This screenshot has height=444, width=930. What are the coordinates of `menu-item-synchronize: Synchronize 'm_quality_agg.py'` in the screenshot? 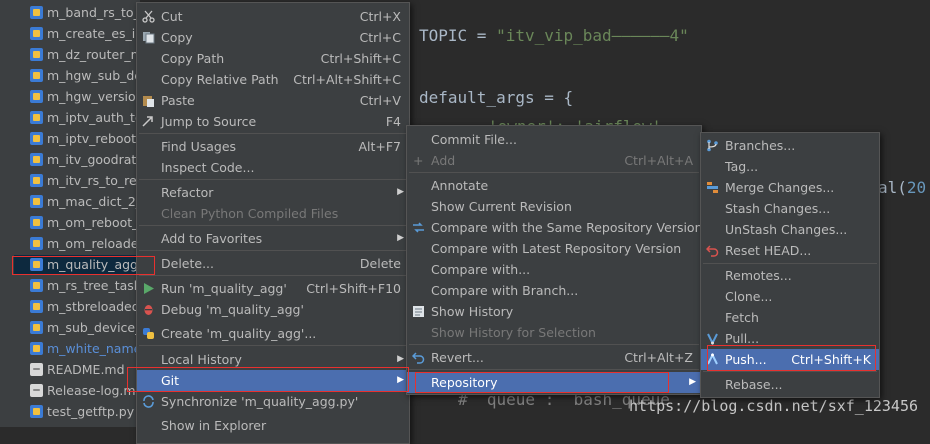 It's located at (273, 401).